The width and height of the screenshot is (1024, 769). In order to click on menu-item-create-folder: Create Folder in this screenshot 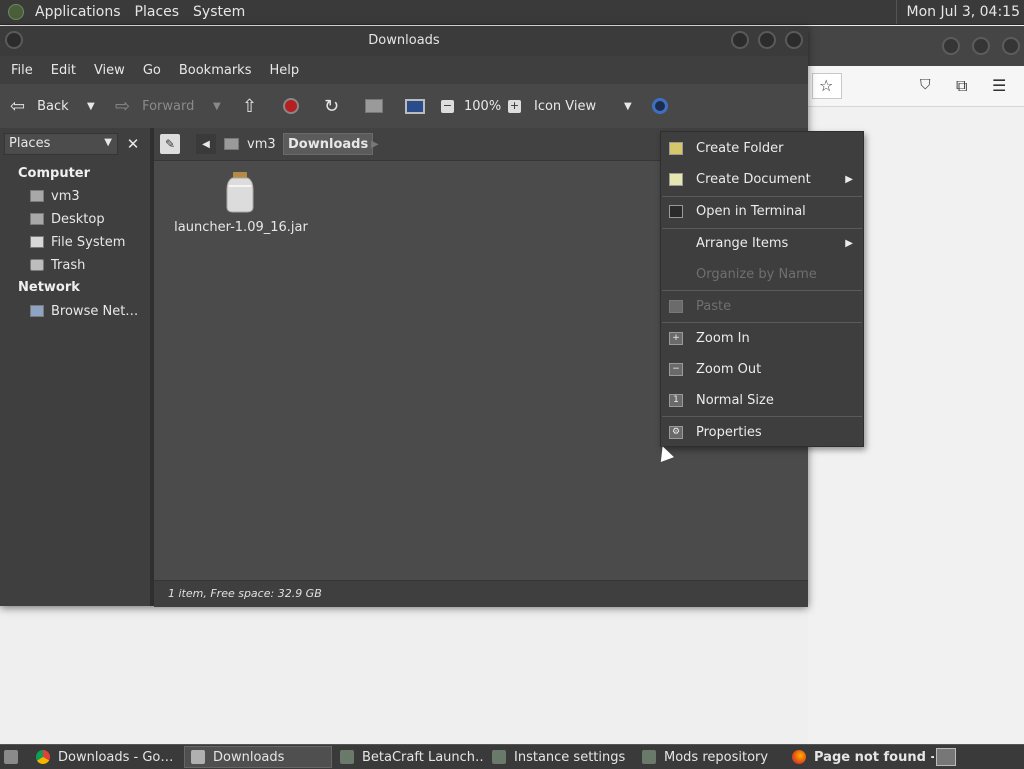, I will do `click(762, 148)`.